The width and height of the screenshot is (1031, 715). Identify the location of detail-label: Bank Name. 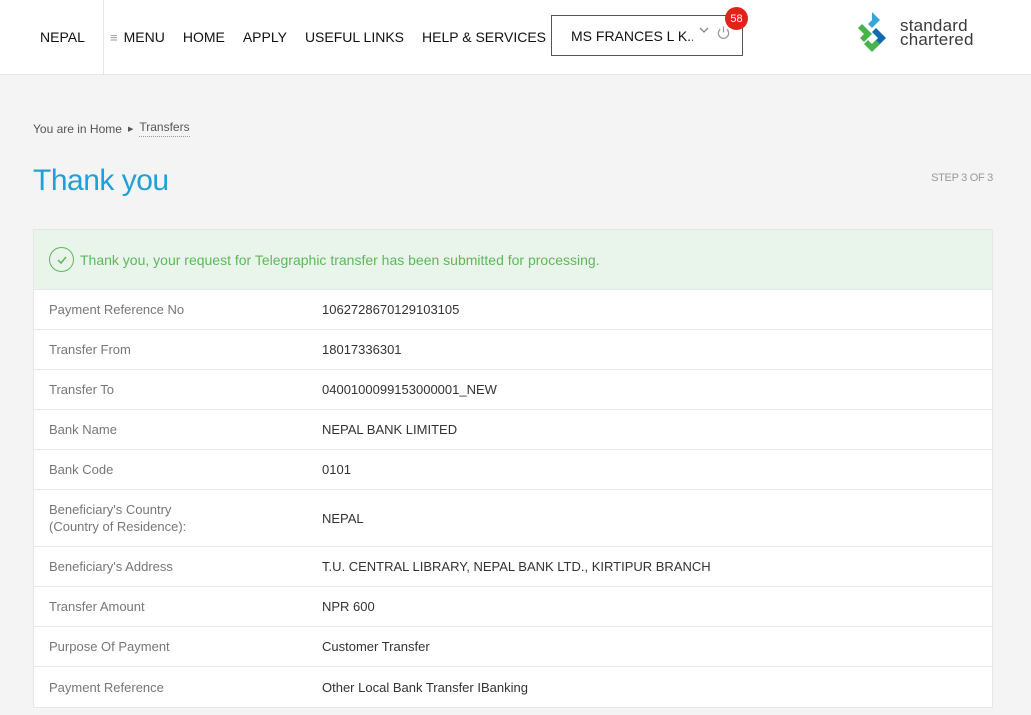
(83, 429).